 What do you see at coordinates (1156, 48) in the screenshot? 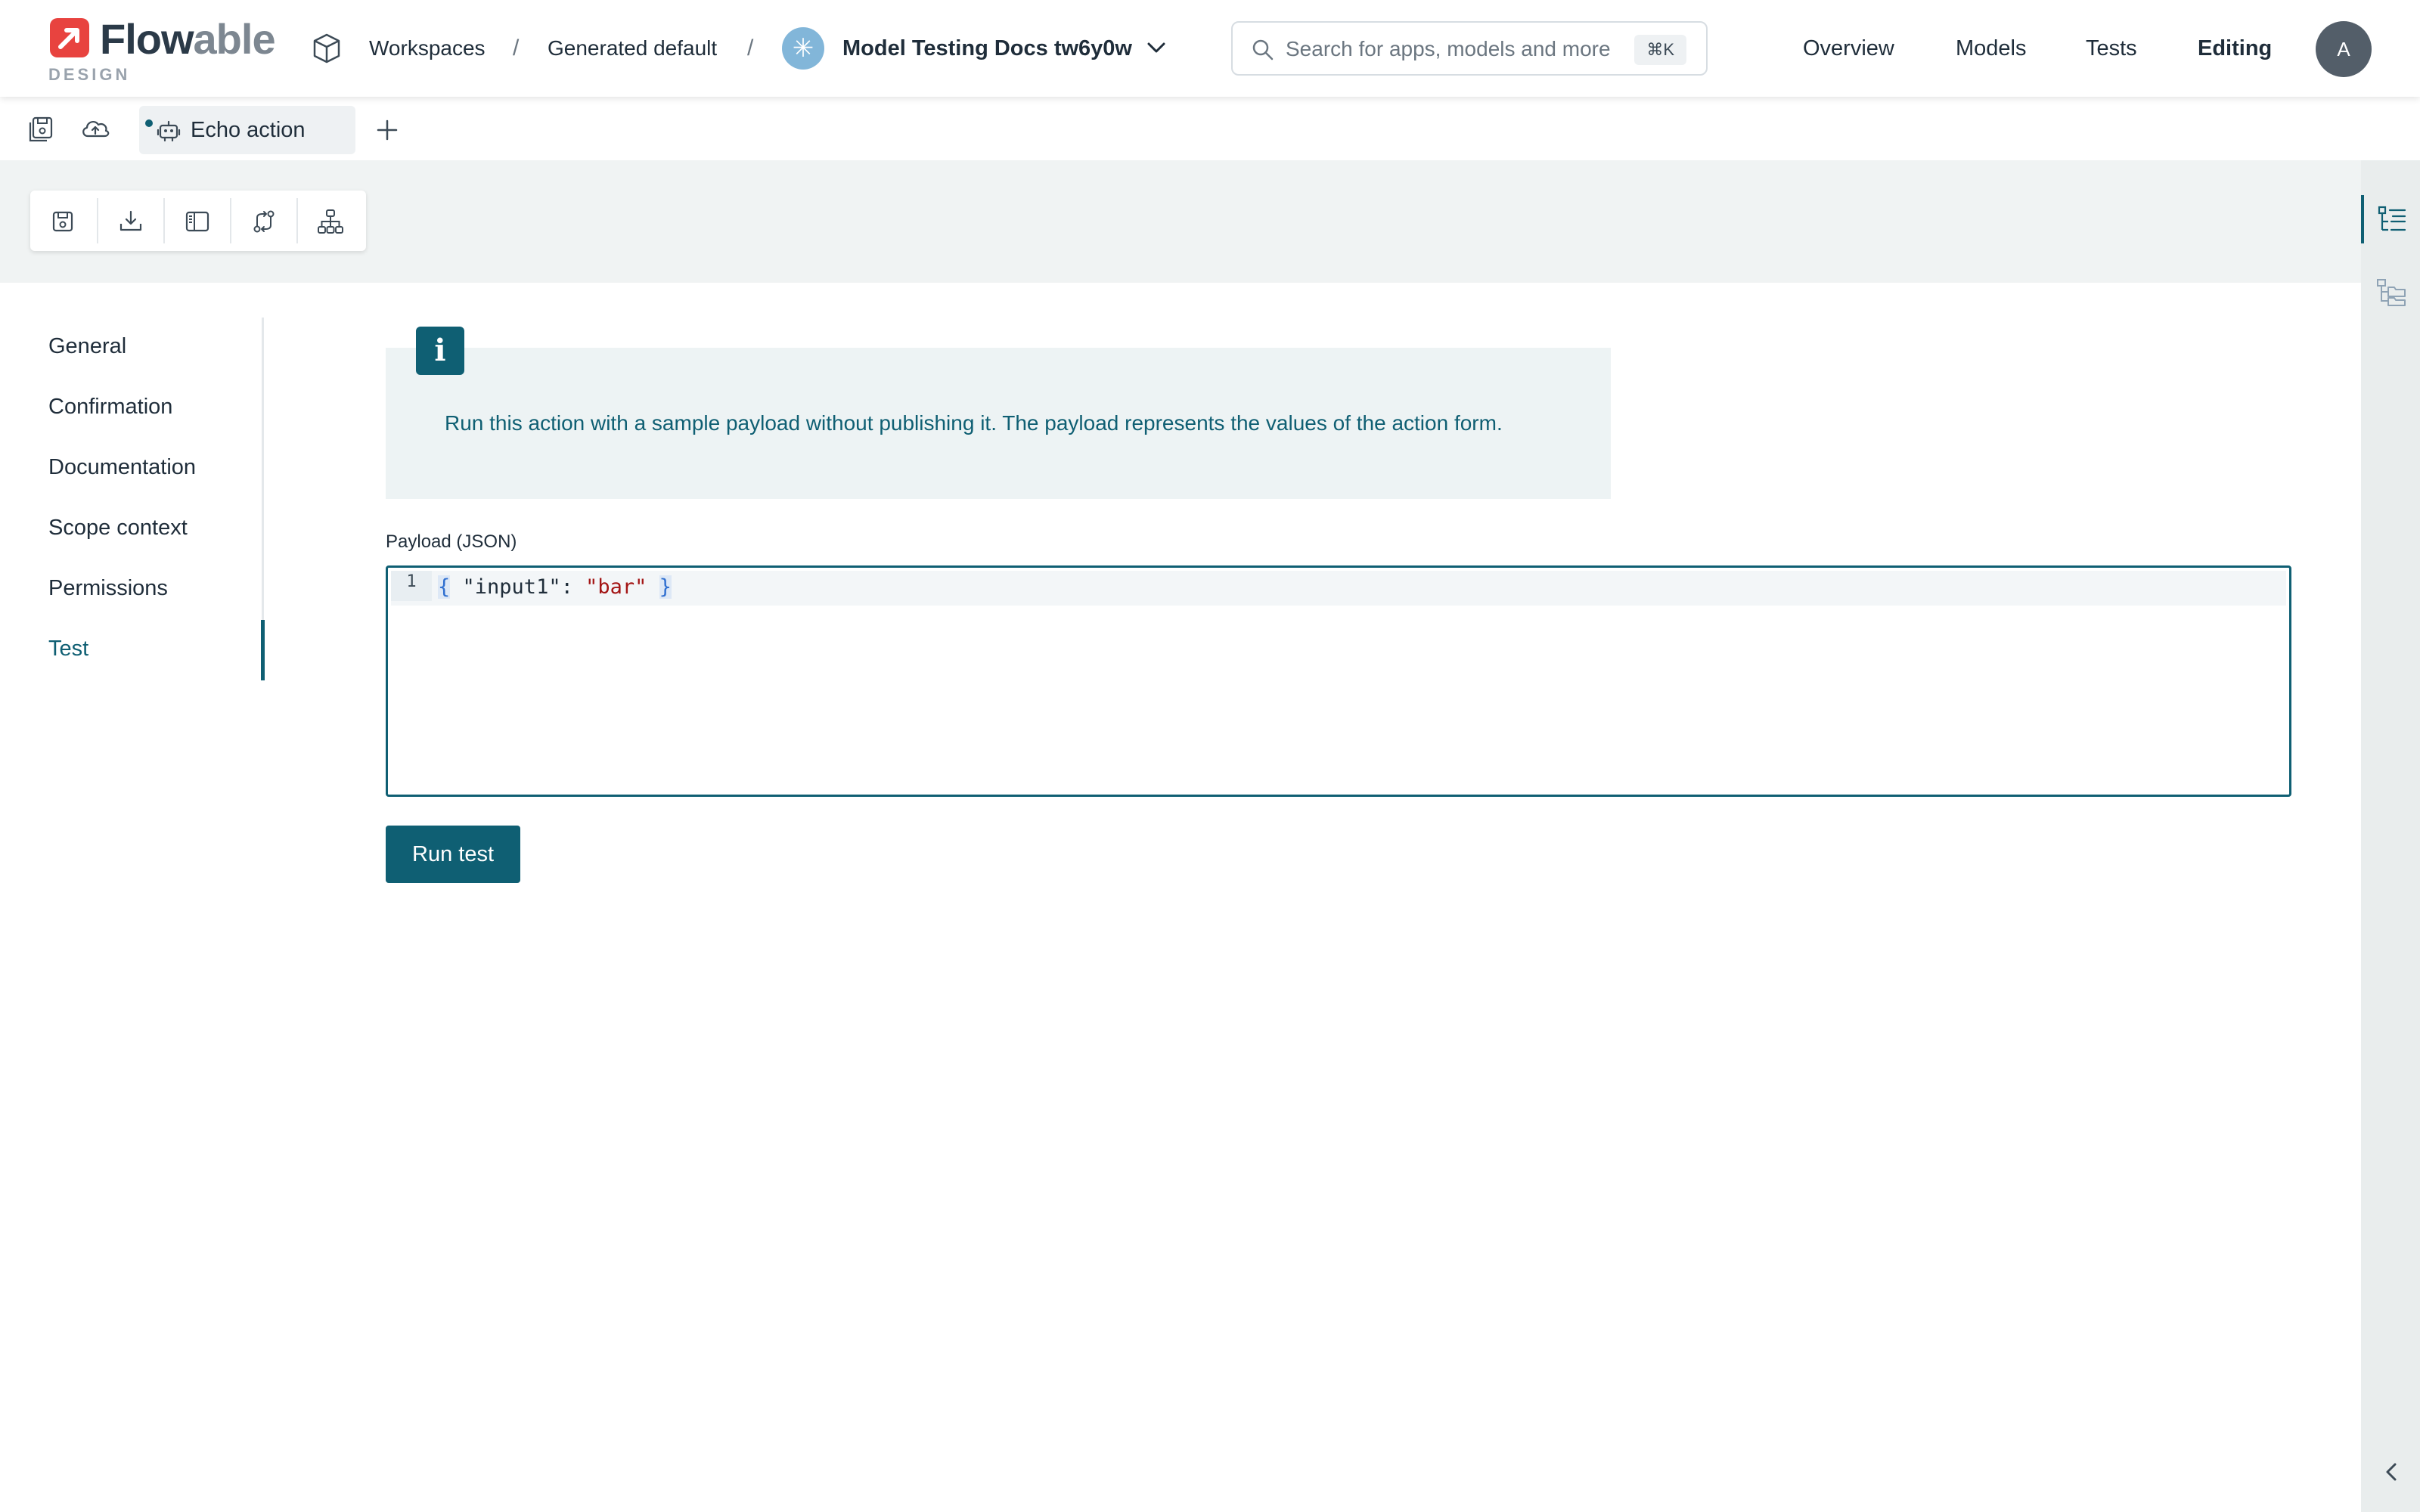
I see `chevron-down-icon` at bounding box center [1156, 48].